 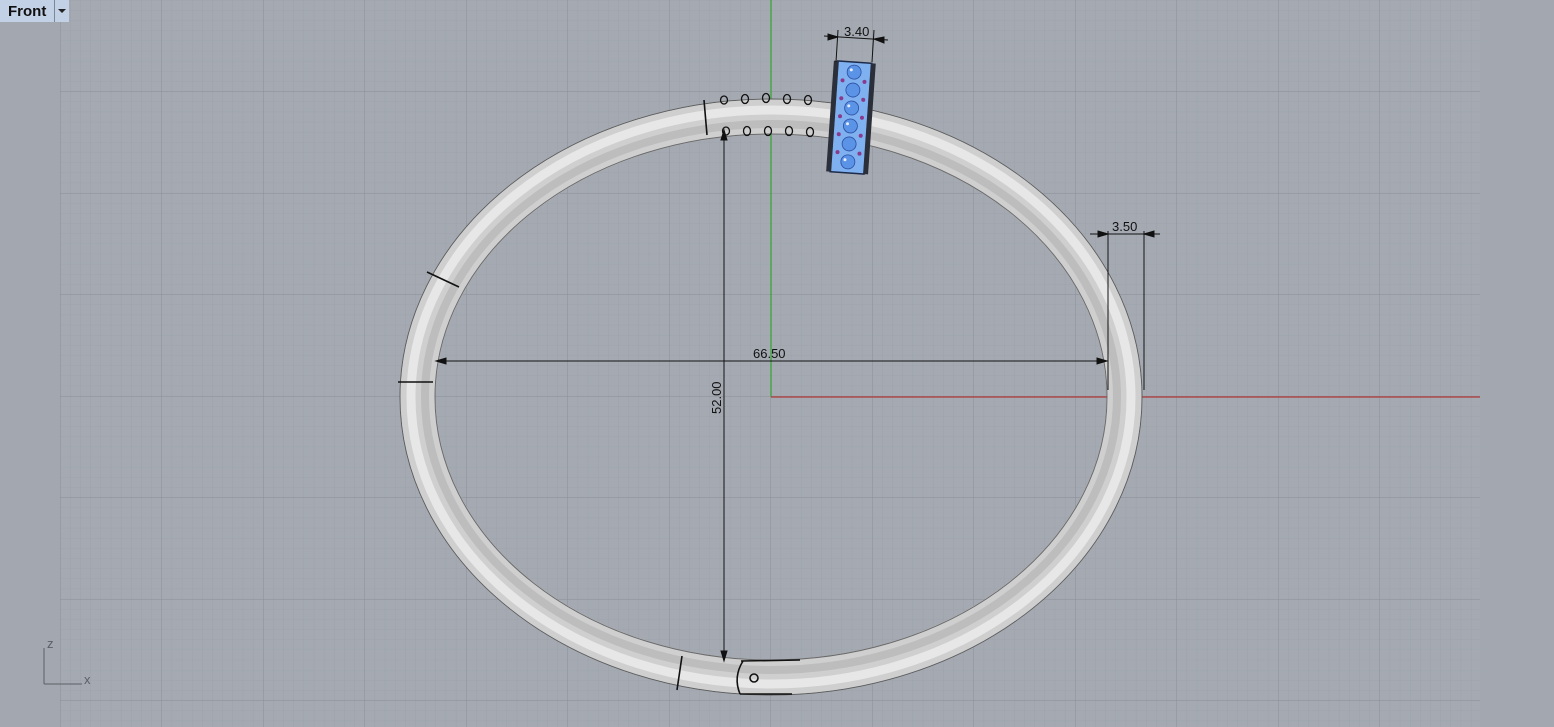 What do you see at coordinates (851, 117) in the screenshot?
I see `gemstone-band` at bounding box center [851, 117].